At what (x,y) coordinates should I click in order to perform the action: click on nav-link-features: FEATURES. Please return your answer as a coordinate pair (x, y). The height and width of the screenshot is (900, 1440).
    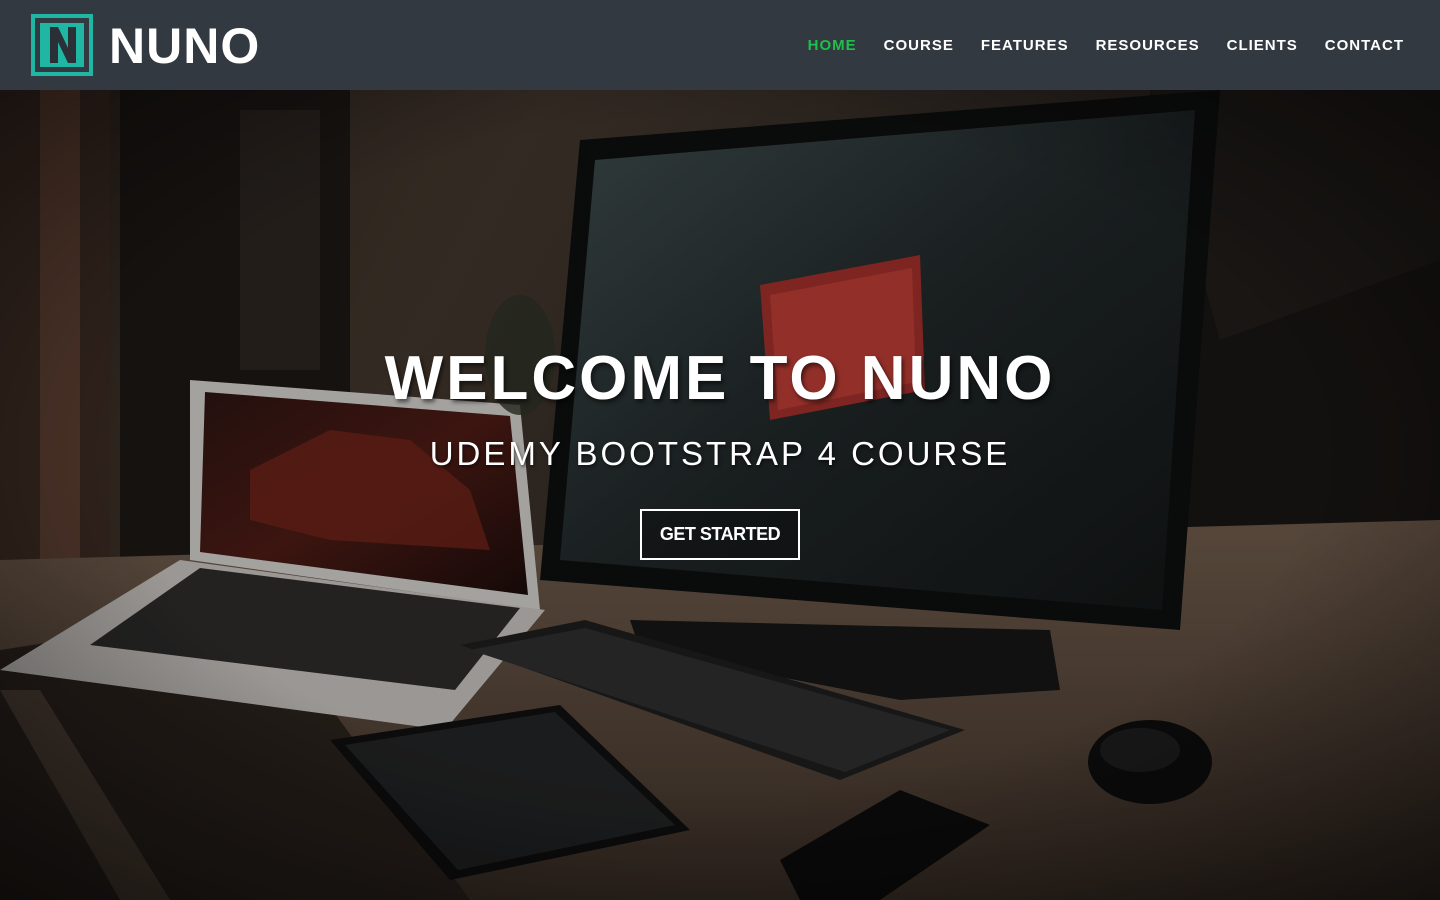
    Looking at the image, I should click on (1025, 45).